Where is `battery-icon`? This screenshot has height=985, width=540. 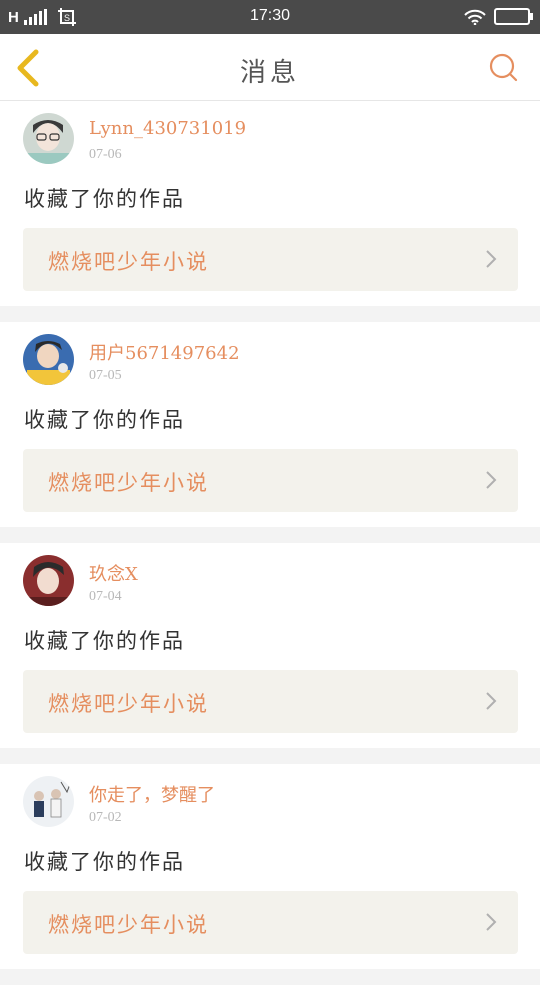 battery-icon is located at coordinates (513, 16).